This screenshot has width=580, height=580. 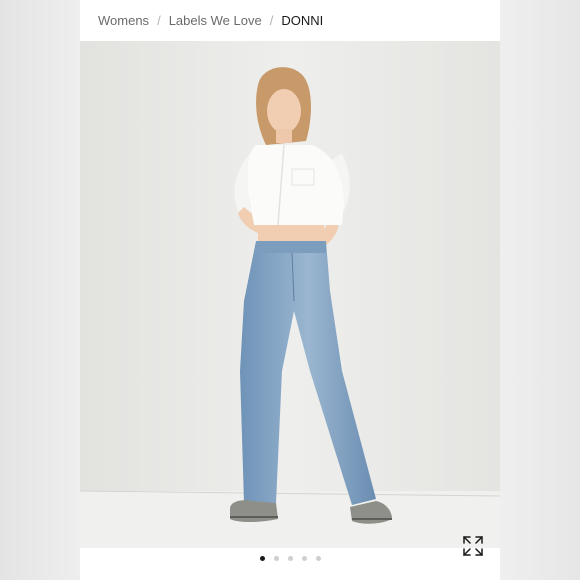 What do you see at coordinates (40, 290) in the screenshot?
I see `left-backdrop` at bounding box center [40, 290].